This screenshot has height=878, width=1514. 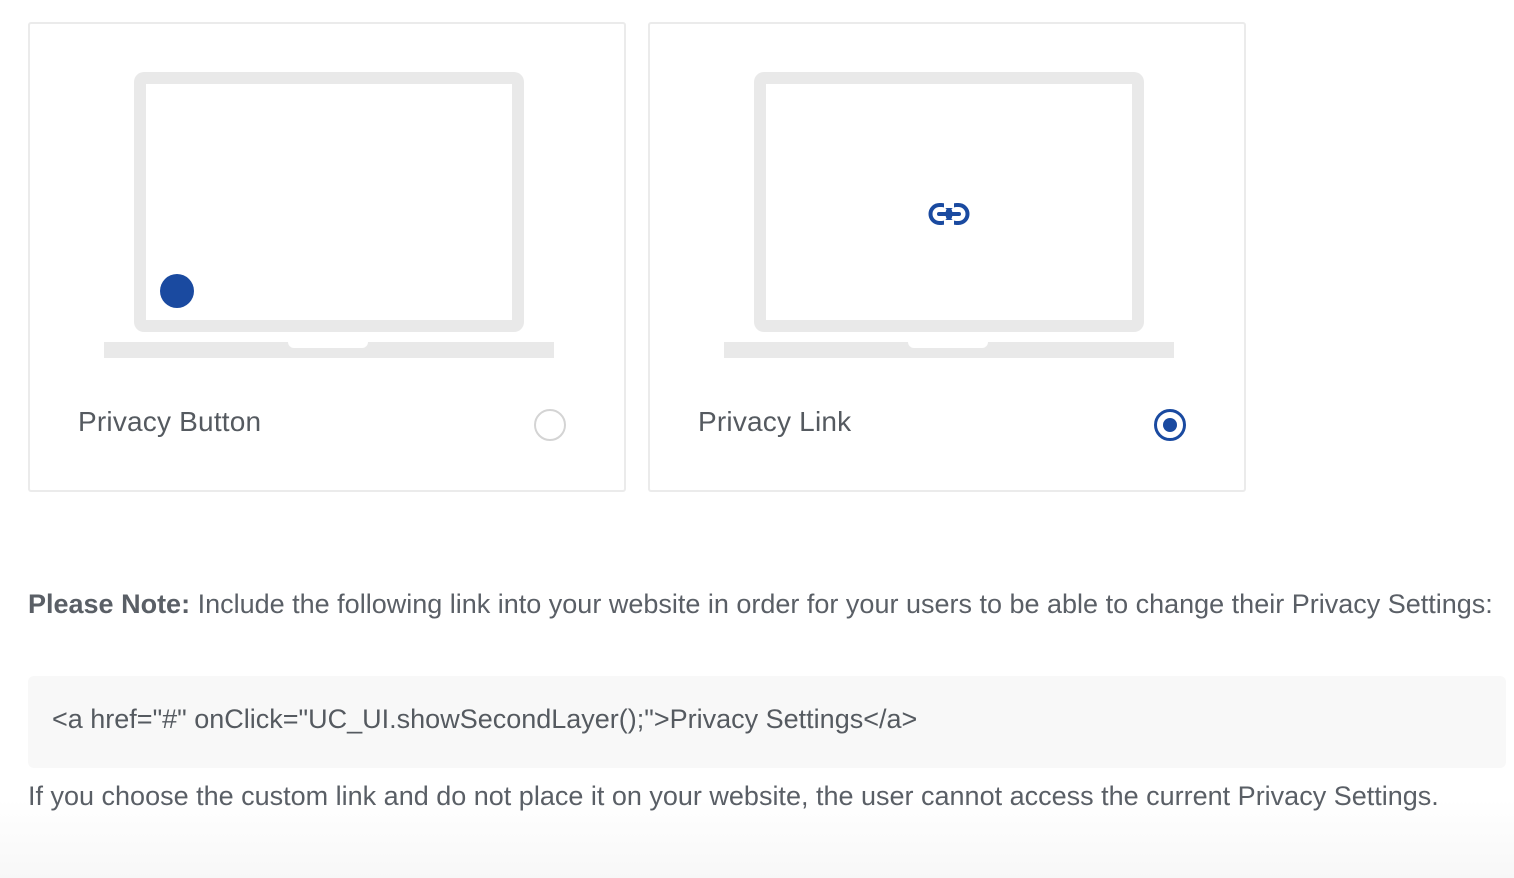 What do you see at coordinates (177, 291) in the screenshot?
I see `privacy-button-dot-icon` at bounding box center [177, 291].